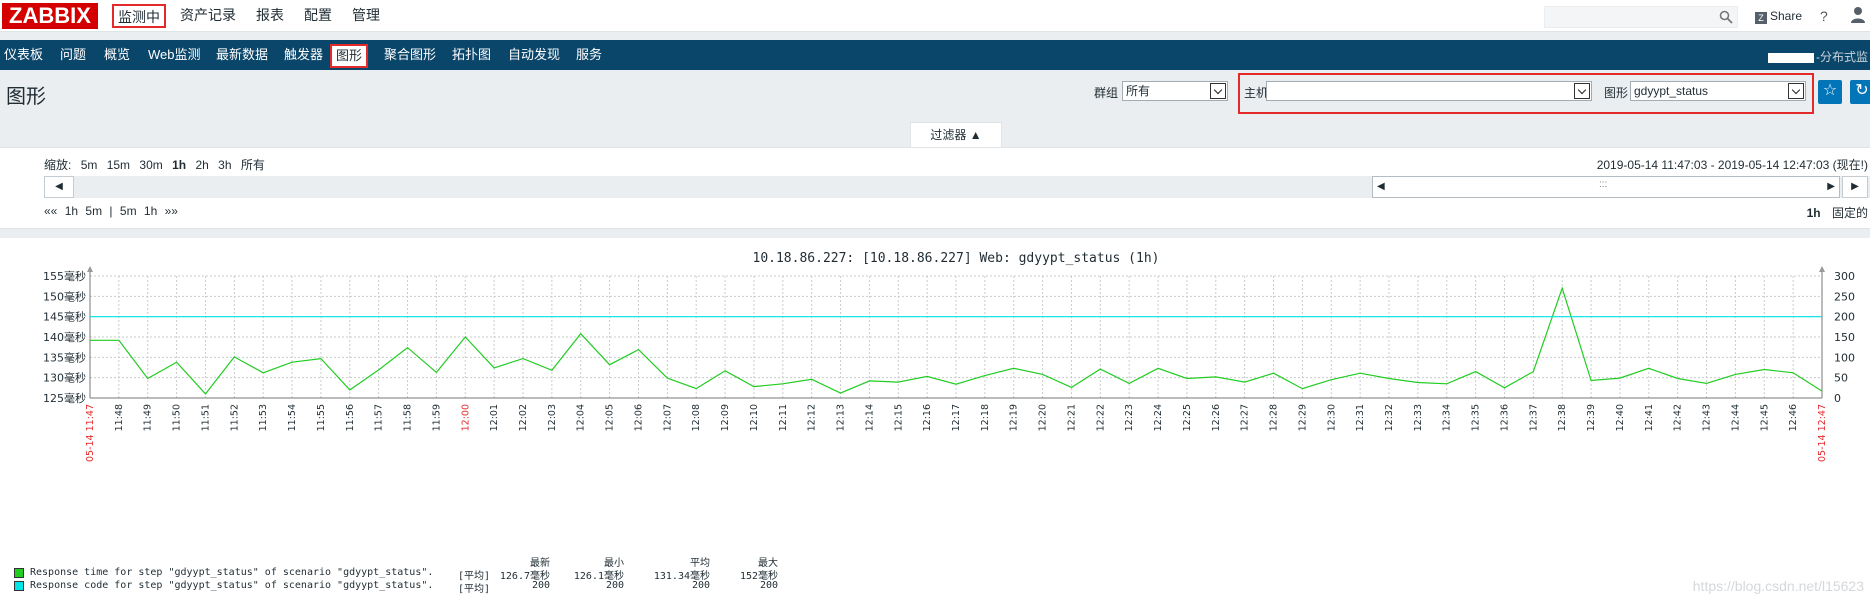 Image resolution: width=1870 pixels, height=600 pixels. Describe the element at coordinates (1855, 187) in the screenshot. I see `timeline-forward-button: ▶` at that location.